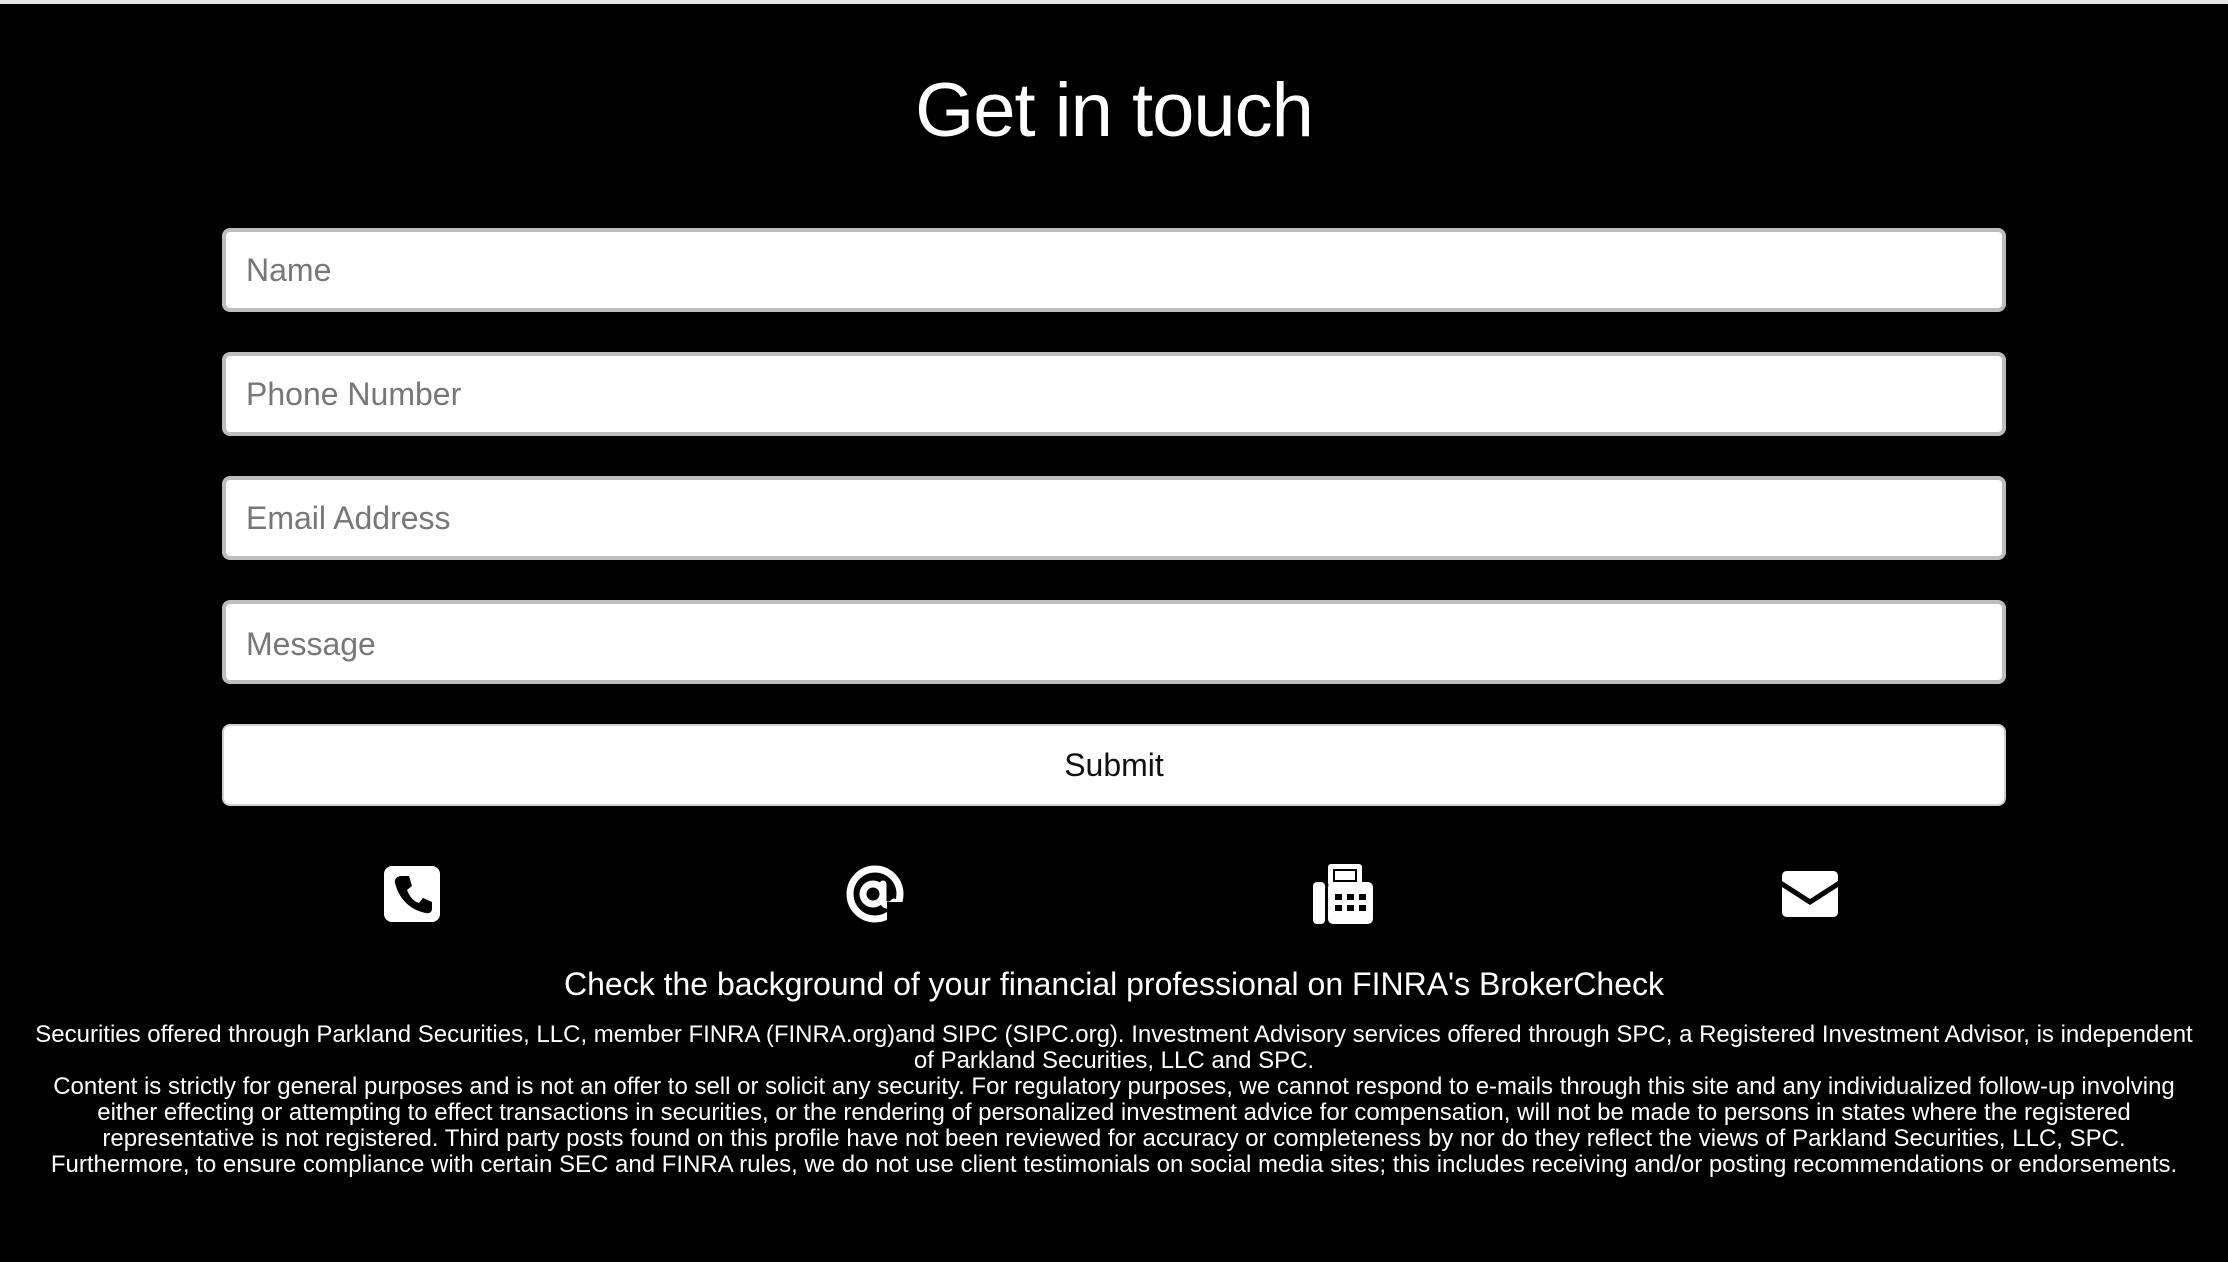 The image size is (2228, 1262). What do you see at coordinates (1114, 270) in the screenshot?
I see `name-input` at bounding box center [1114, 270].